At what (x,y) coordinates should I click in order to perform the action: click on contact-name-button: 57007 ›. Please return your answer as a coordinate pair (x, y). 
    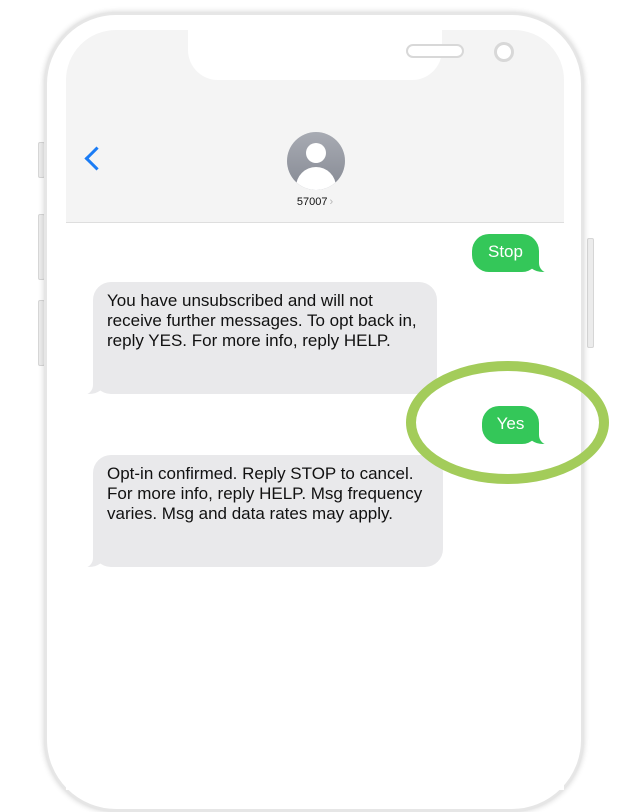
    Looking at the image, I should click on (315, 202).